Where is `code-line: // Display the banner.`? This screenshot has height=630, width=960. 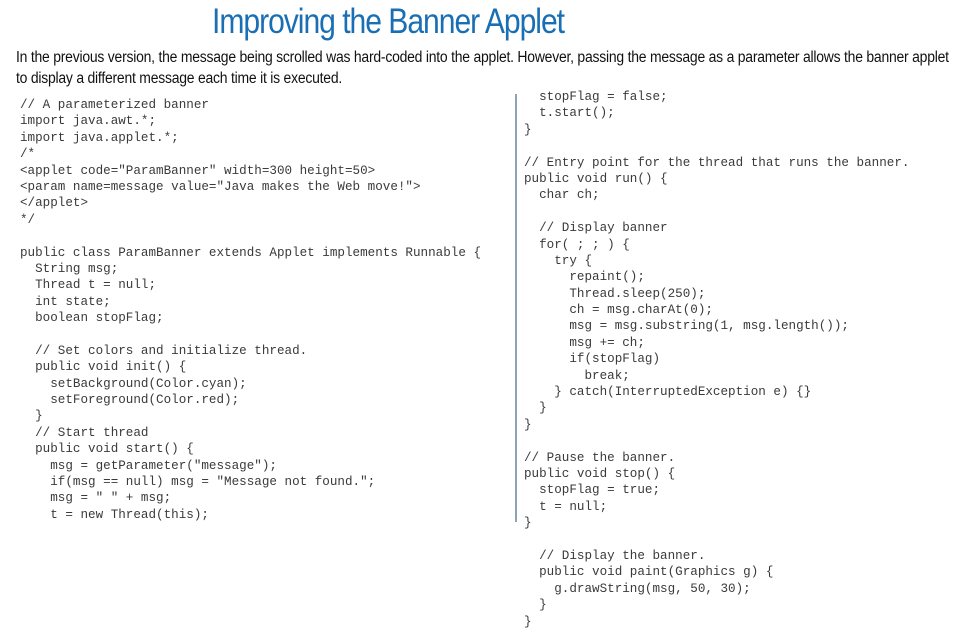
code-line: // Display the banner. is located at coordinates (615, 555).